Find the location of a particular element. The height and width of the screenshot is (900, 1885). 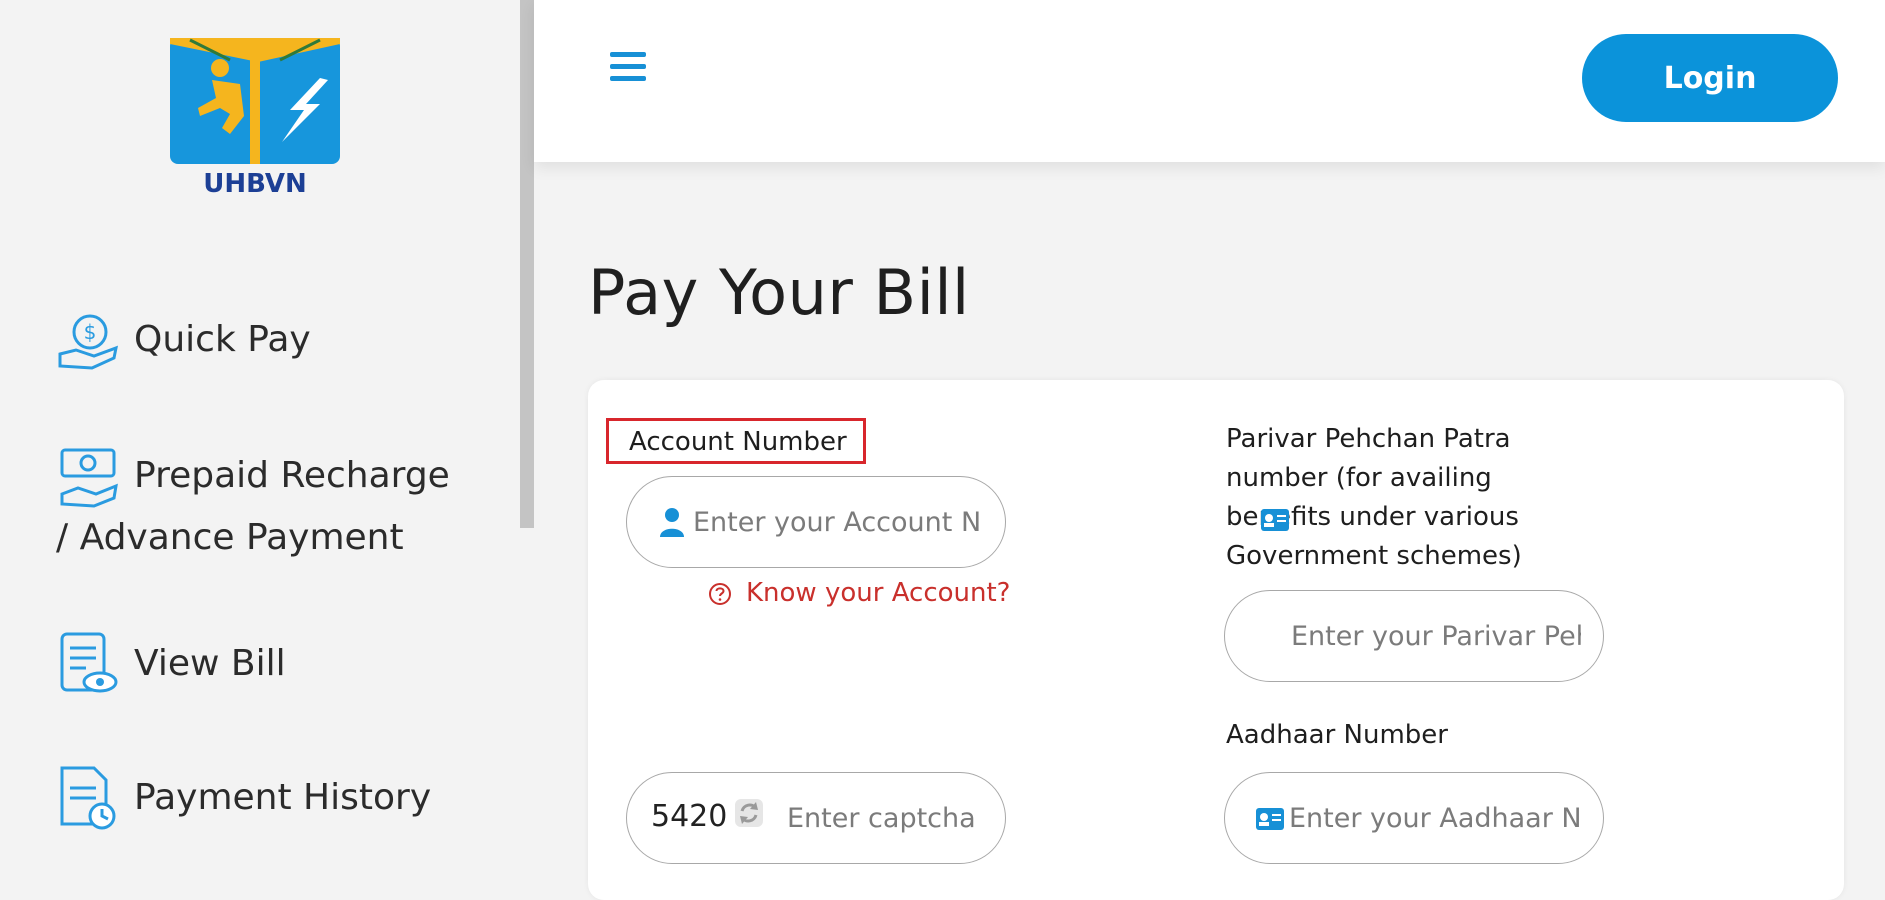

sidebar-scrollbar is located at coordinates (527, 434).